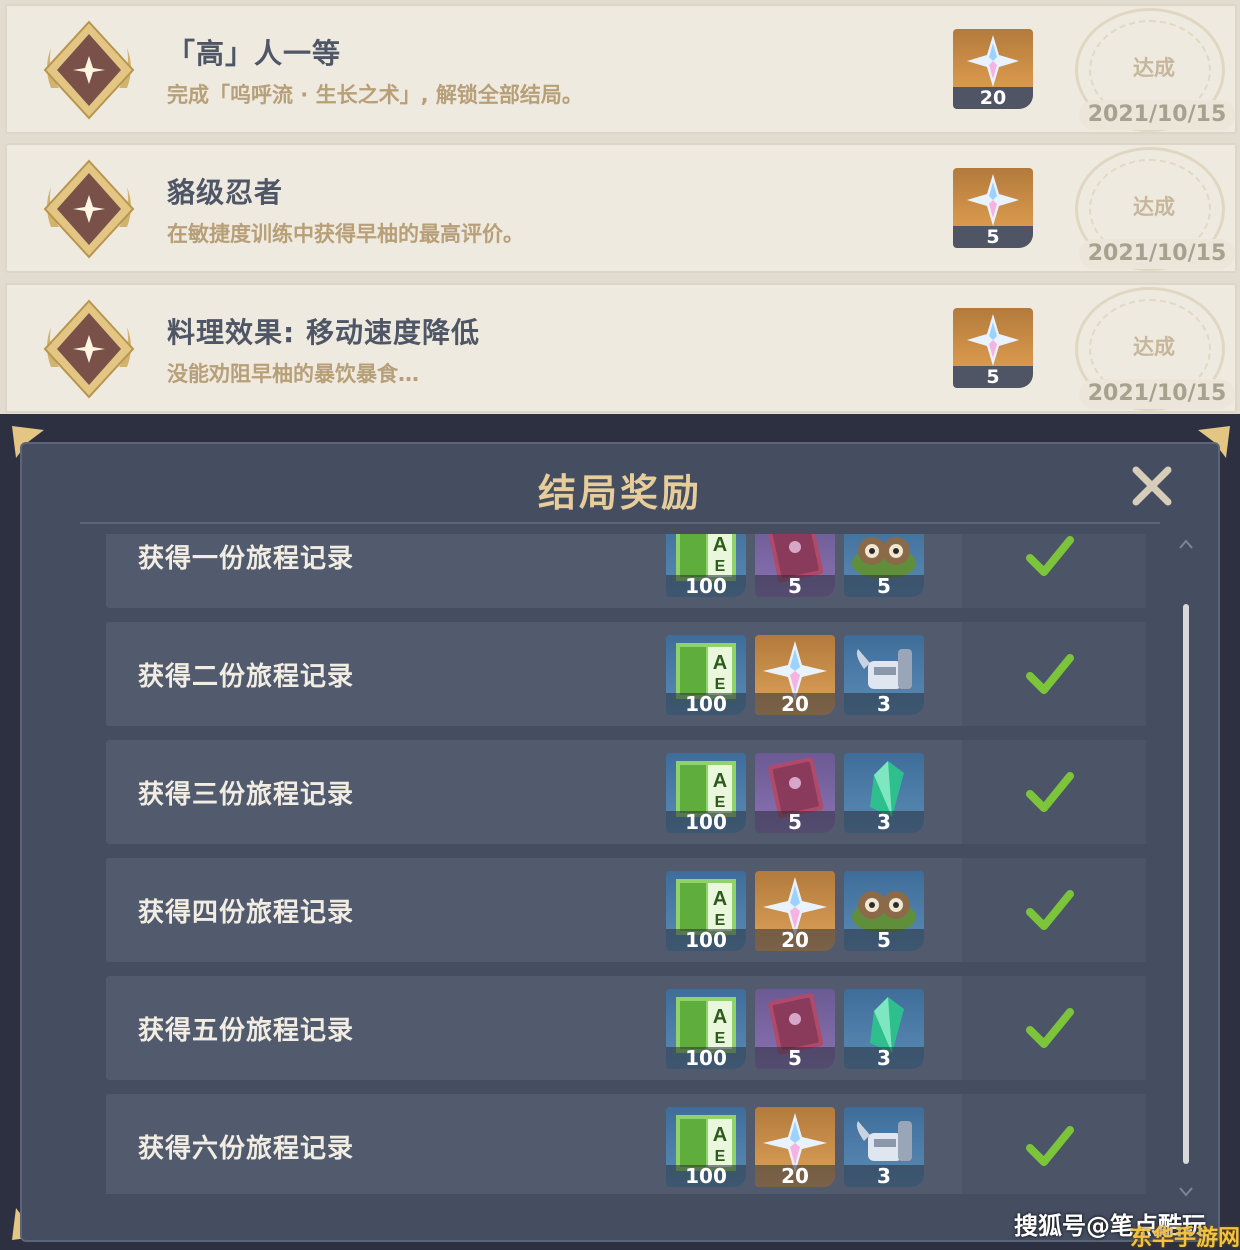 This screenshot has height=1250, width=1240. What do you see at coordinates (225, 192) in the screenshot?
I see `achievement-title: 貉级忍者` at bounding box center [225, 192].